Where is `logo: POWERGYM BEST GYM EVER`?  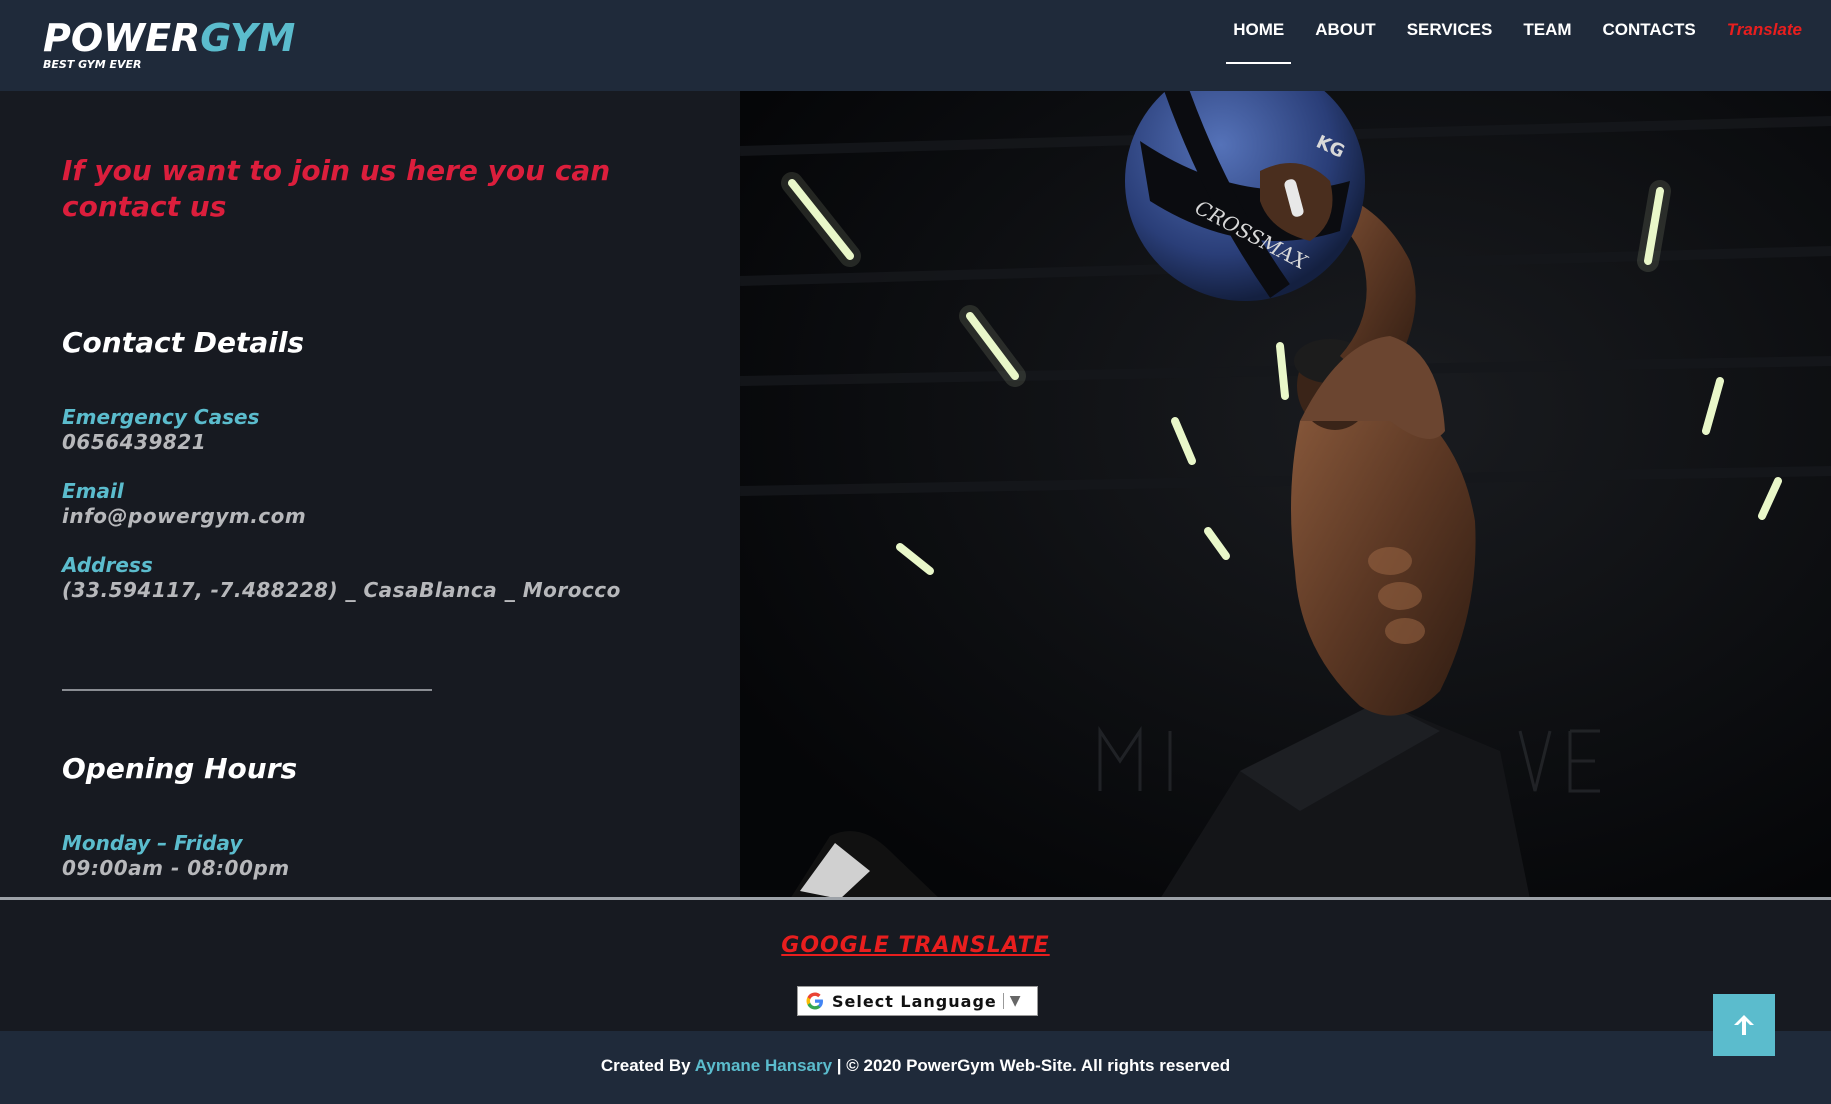 logo: POWERGYM BEST GYM EVER is located at coordinates (169, 44).